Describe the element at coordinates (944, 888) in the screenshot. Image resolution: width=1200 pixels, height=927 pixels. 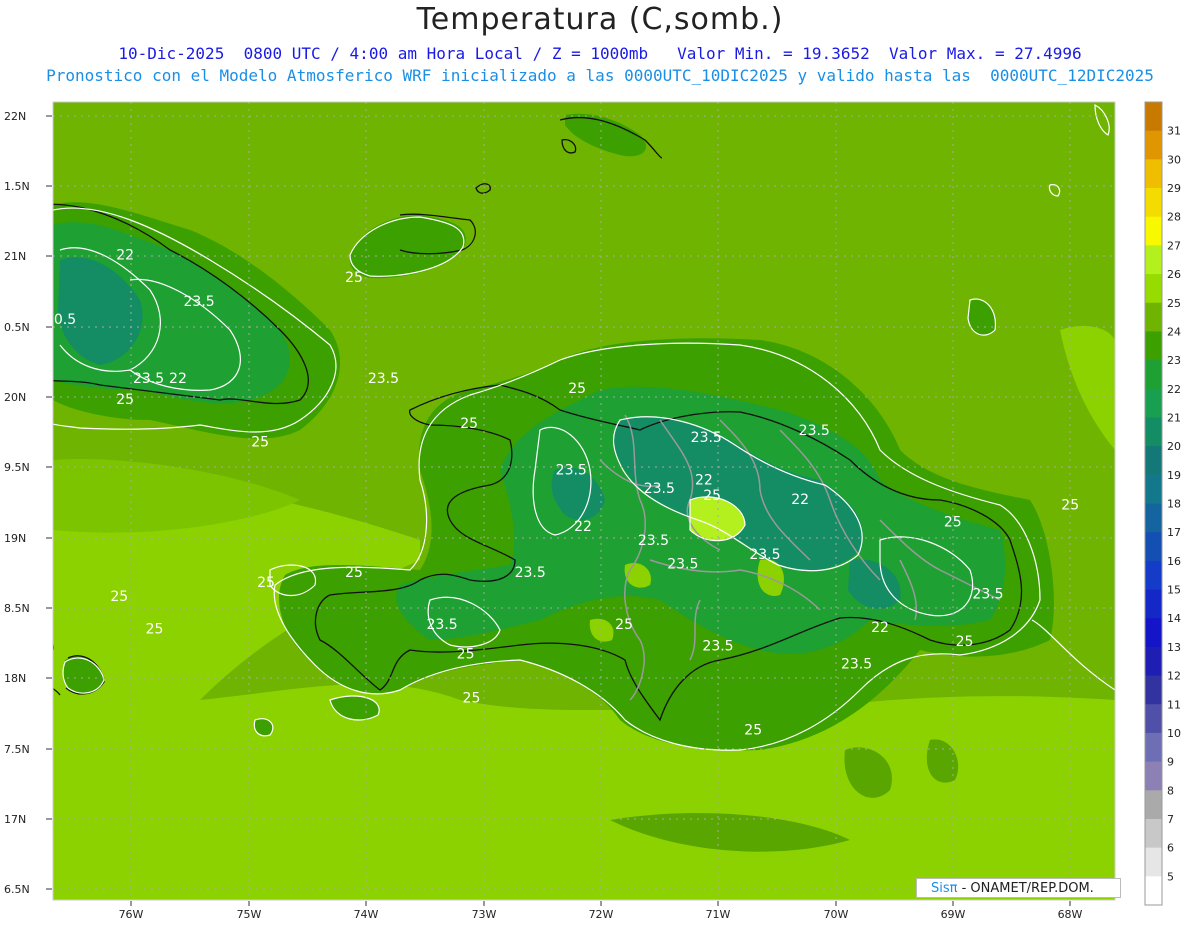
I see `sispi-logo: Sisπ` at that location.